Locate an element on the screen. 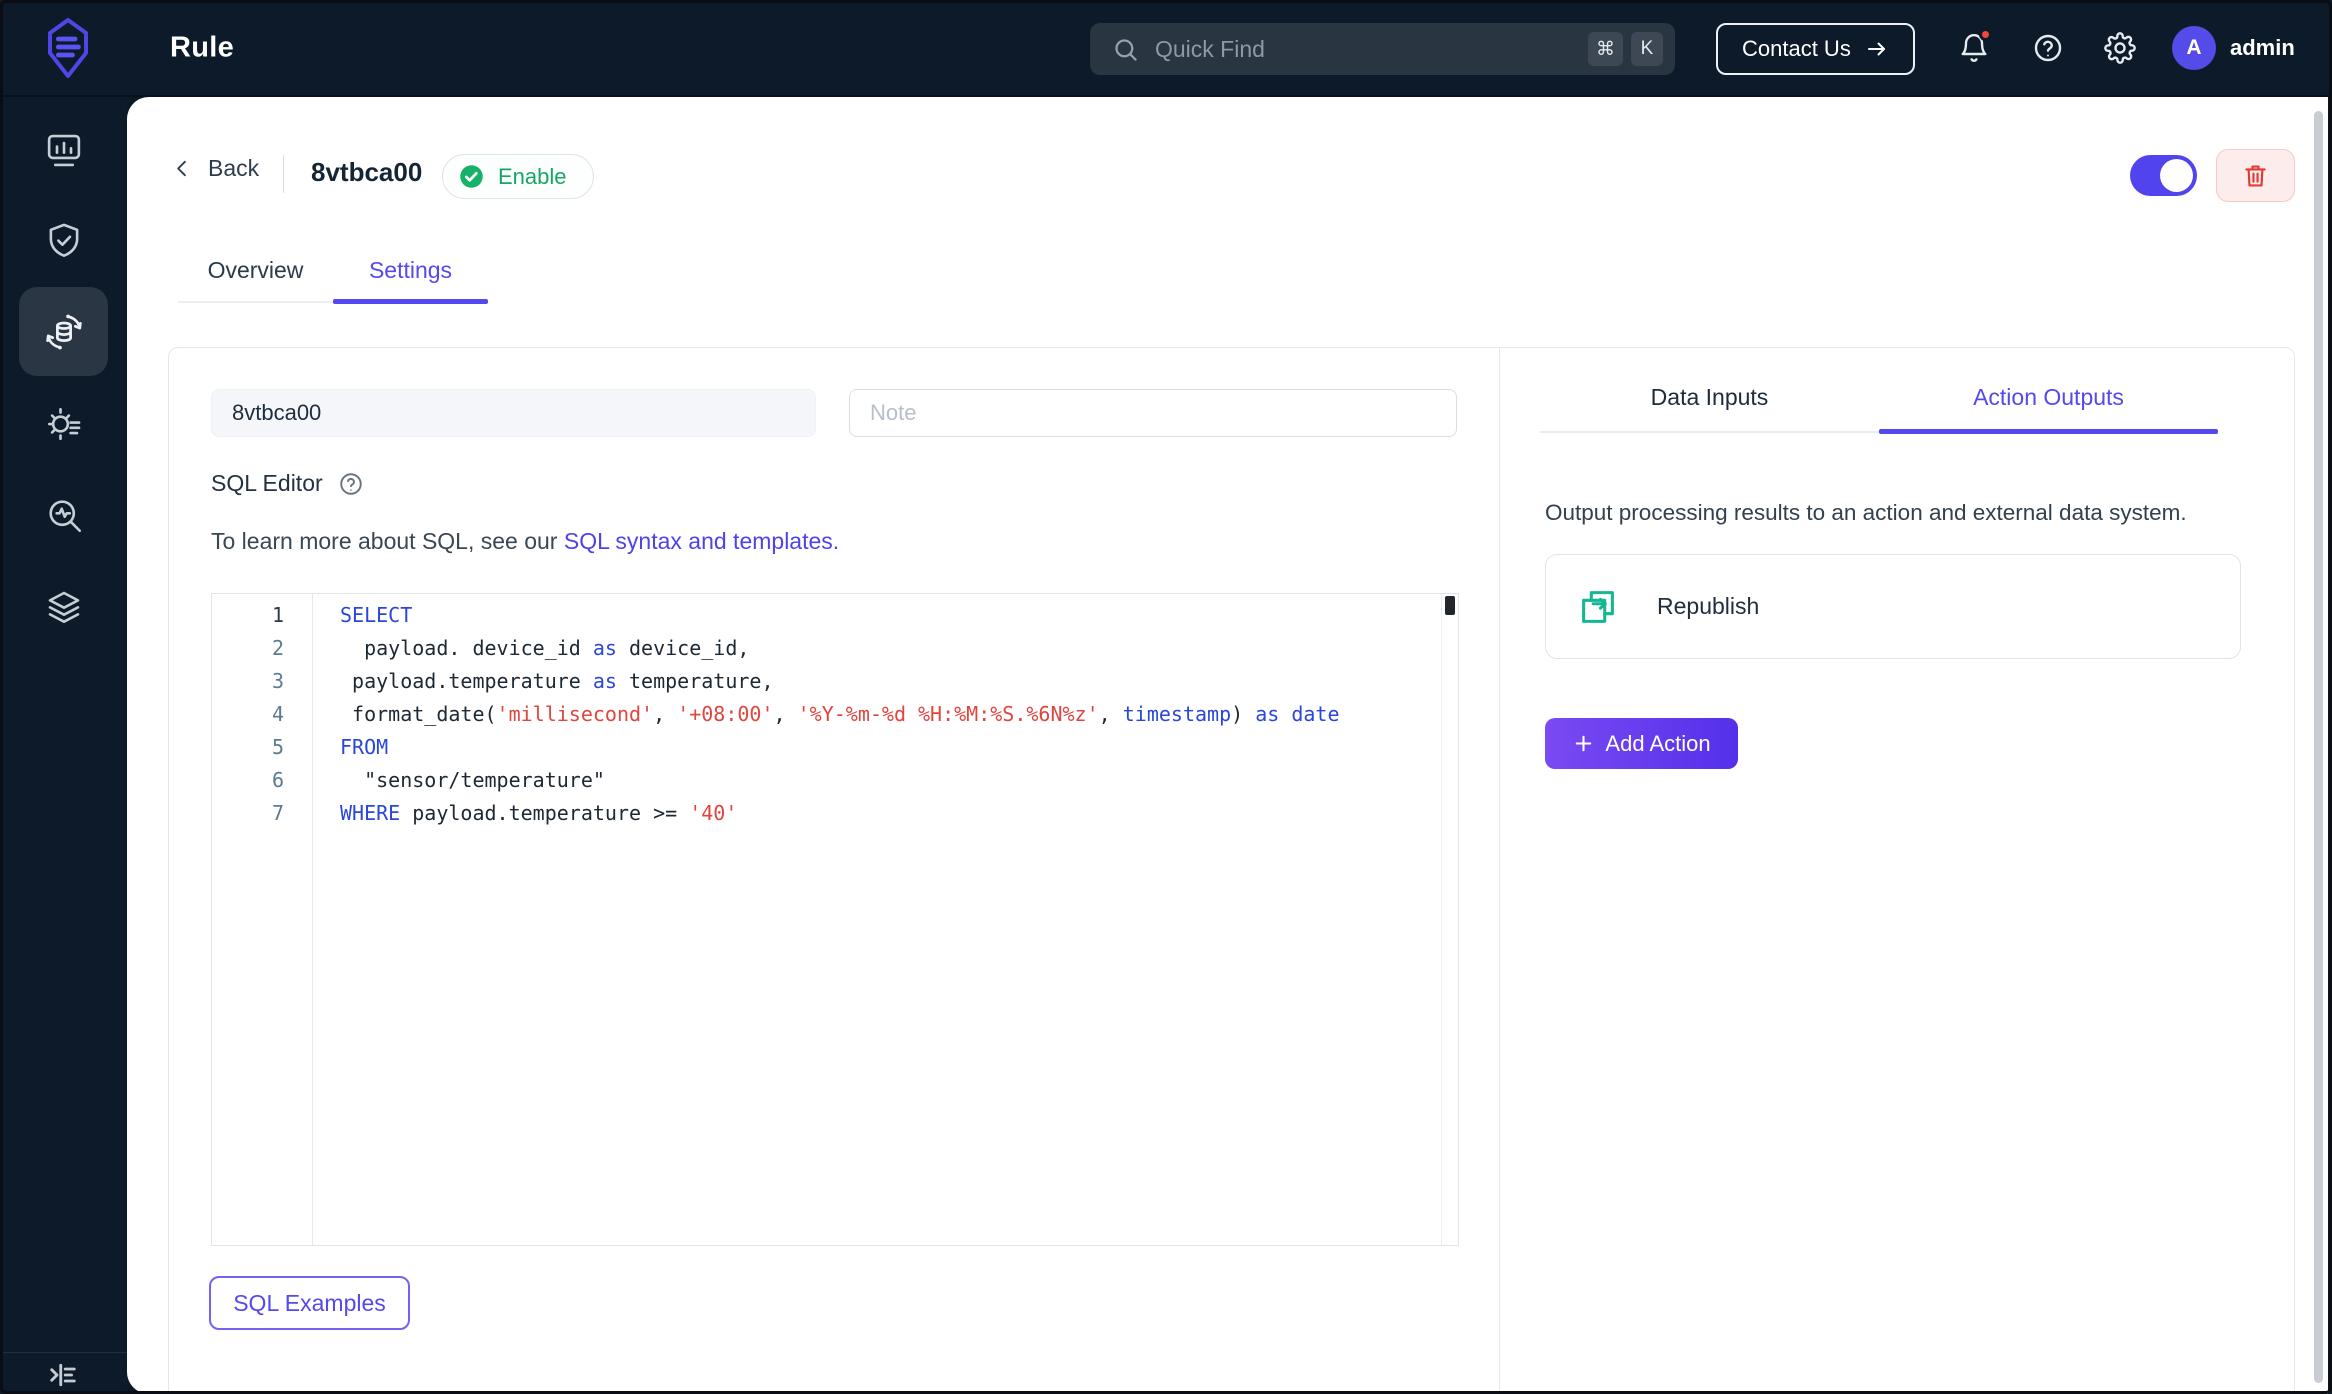  tab-settings: Settings is located at coordinates (410, 280).